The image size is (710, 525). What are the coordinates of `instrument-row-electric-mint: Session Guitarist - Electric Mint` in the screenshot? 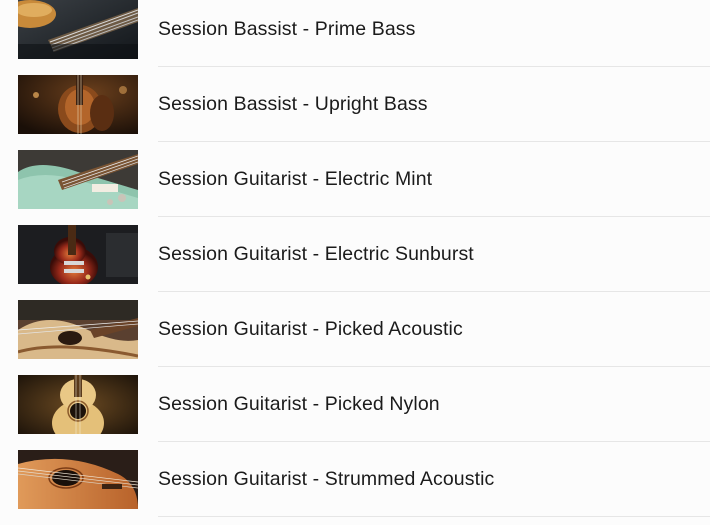 It's located at (355, 179).